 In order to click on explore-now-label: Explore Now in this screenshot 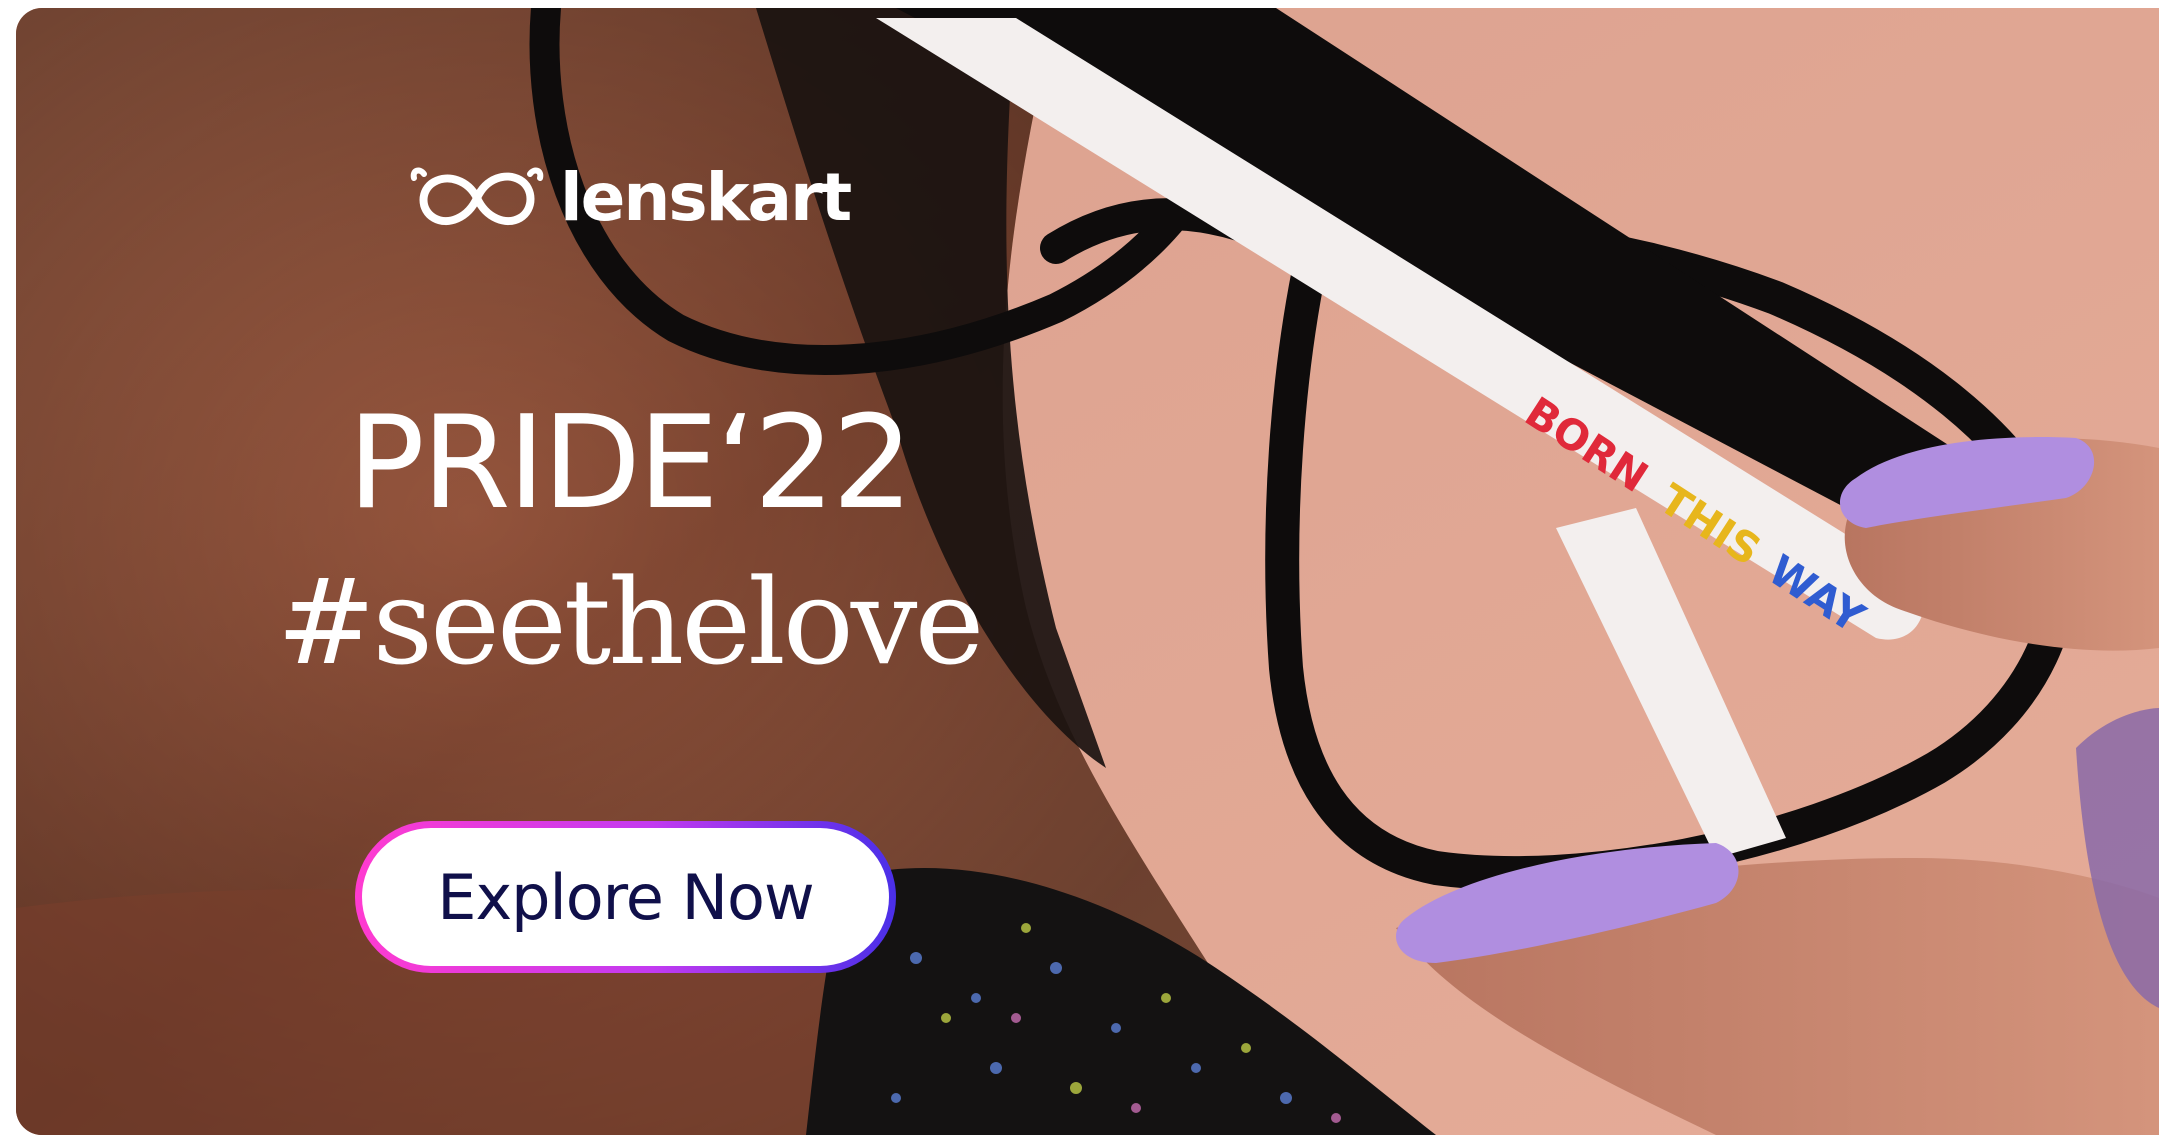, I will do `click(625, 897)`.